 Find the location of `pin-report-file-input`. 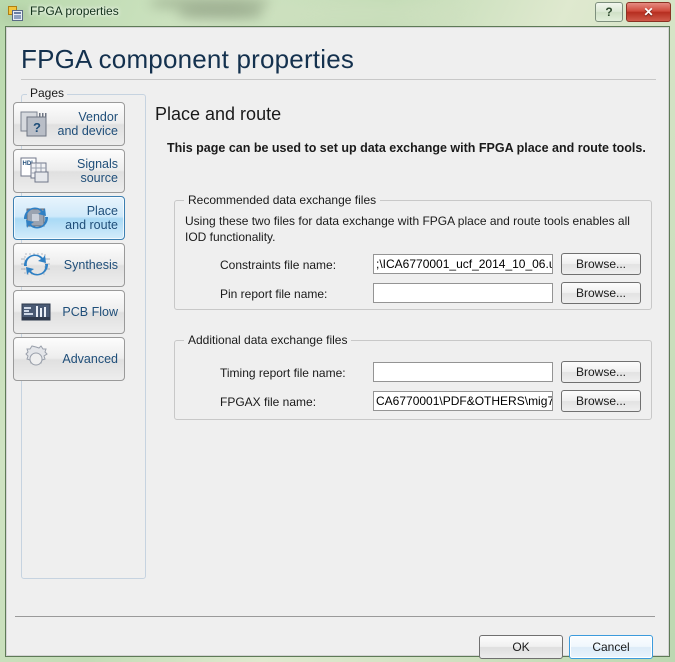

pin-report-file-input is located at coordinates (463, 293).